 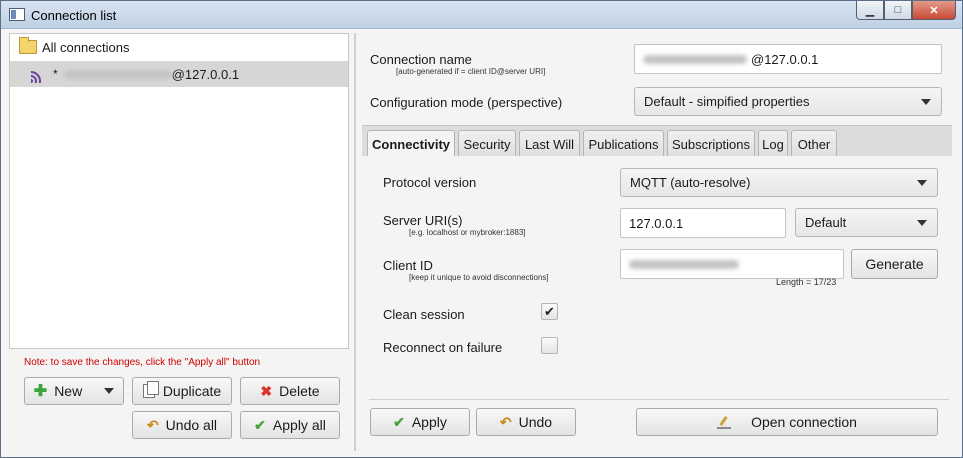 I want to click on clean-session-label: Clean session, so click(x=424, y=314).